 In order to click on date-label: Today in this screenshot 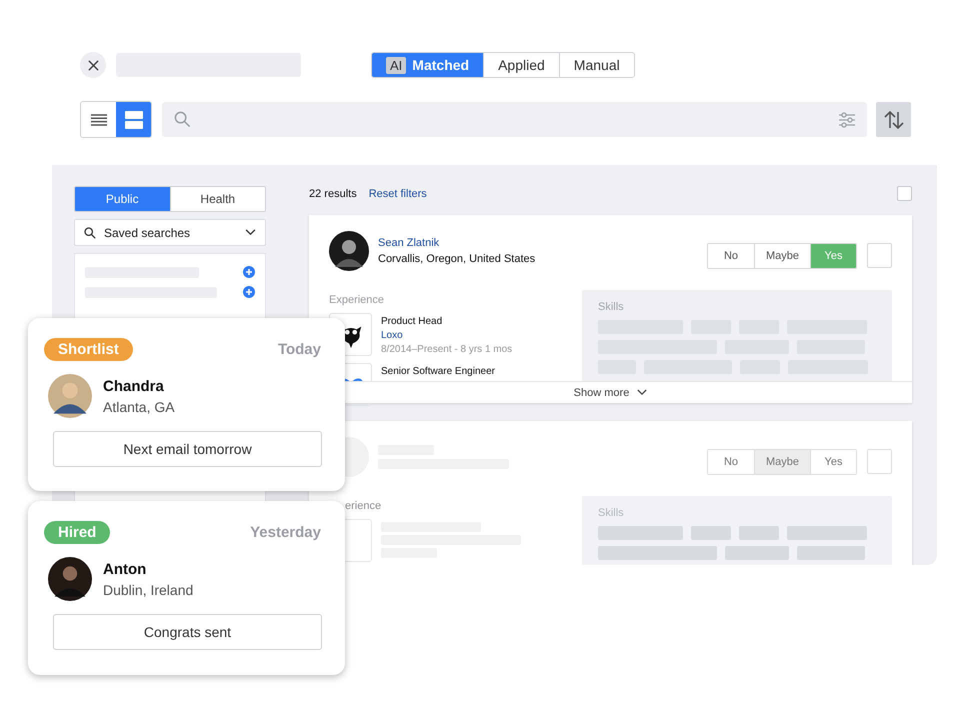, I will do `click(299, 349)`.